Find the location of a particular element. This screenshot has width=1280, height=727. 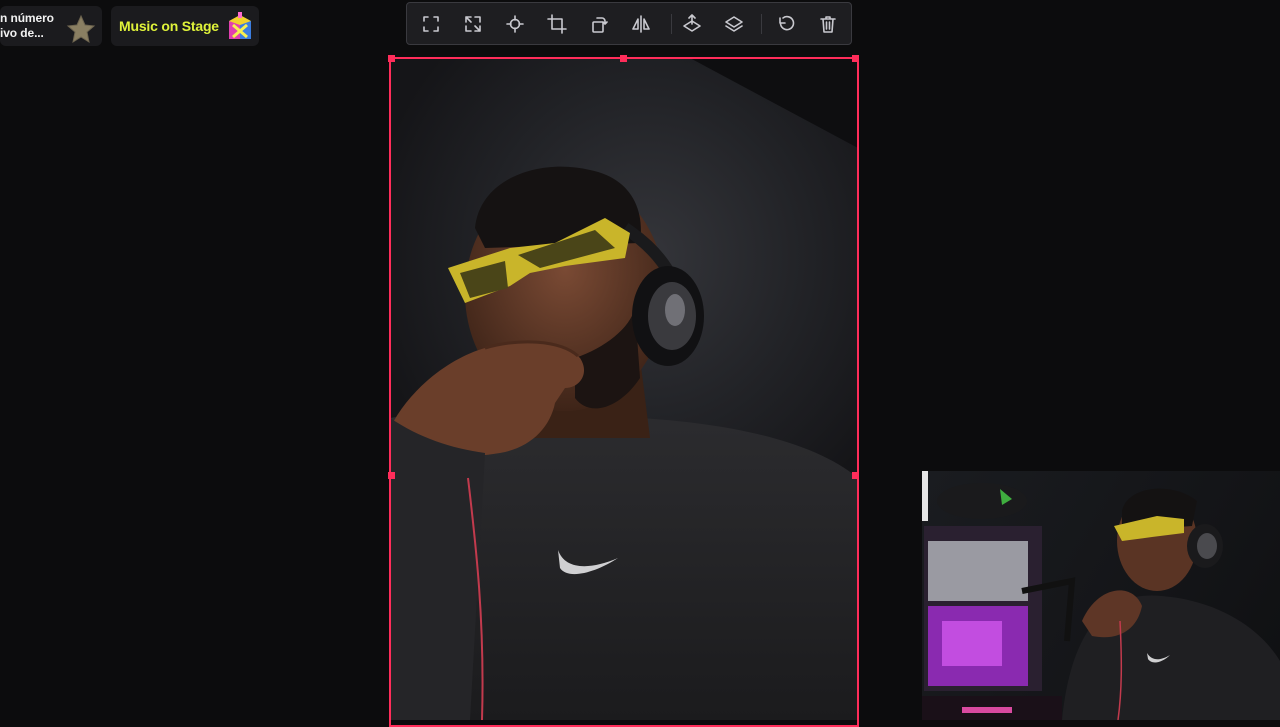

alert-chip-2-text: Music on Stage is located at coordinates (169, 26).